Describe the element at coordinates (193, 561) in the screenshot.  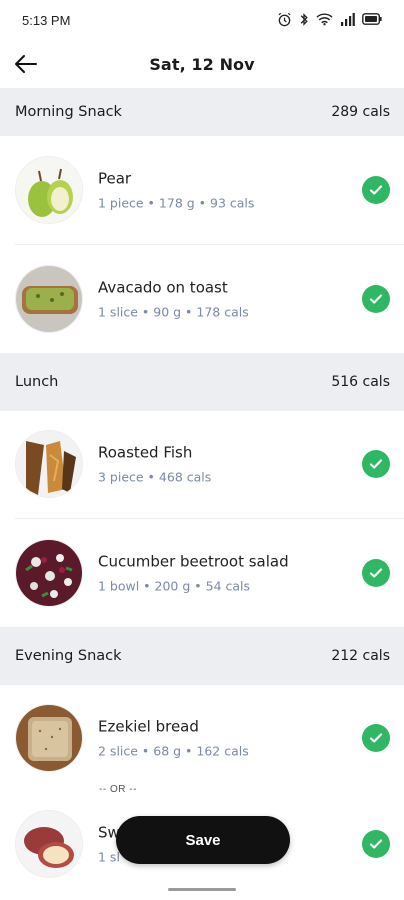
I see `food-name: Cucumber beetroot salad` at that location.